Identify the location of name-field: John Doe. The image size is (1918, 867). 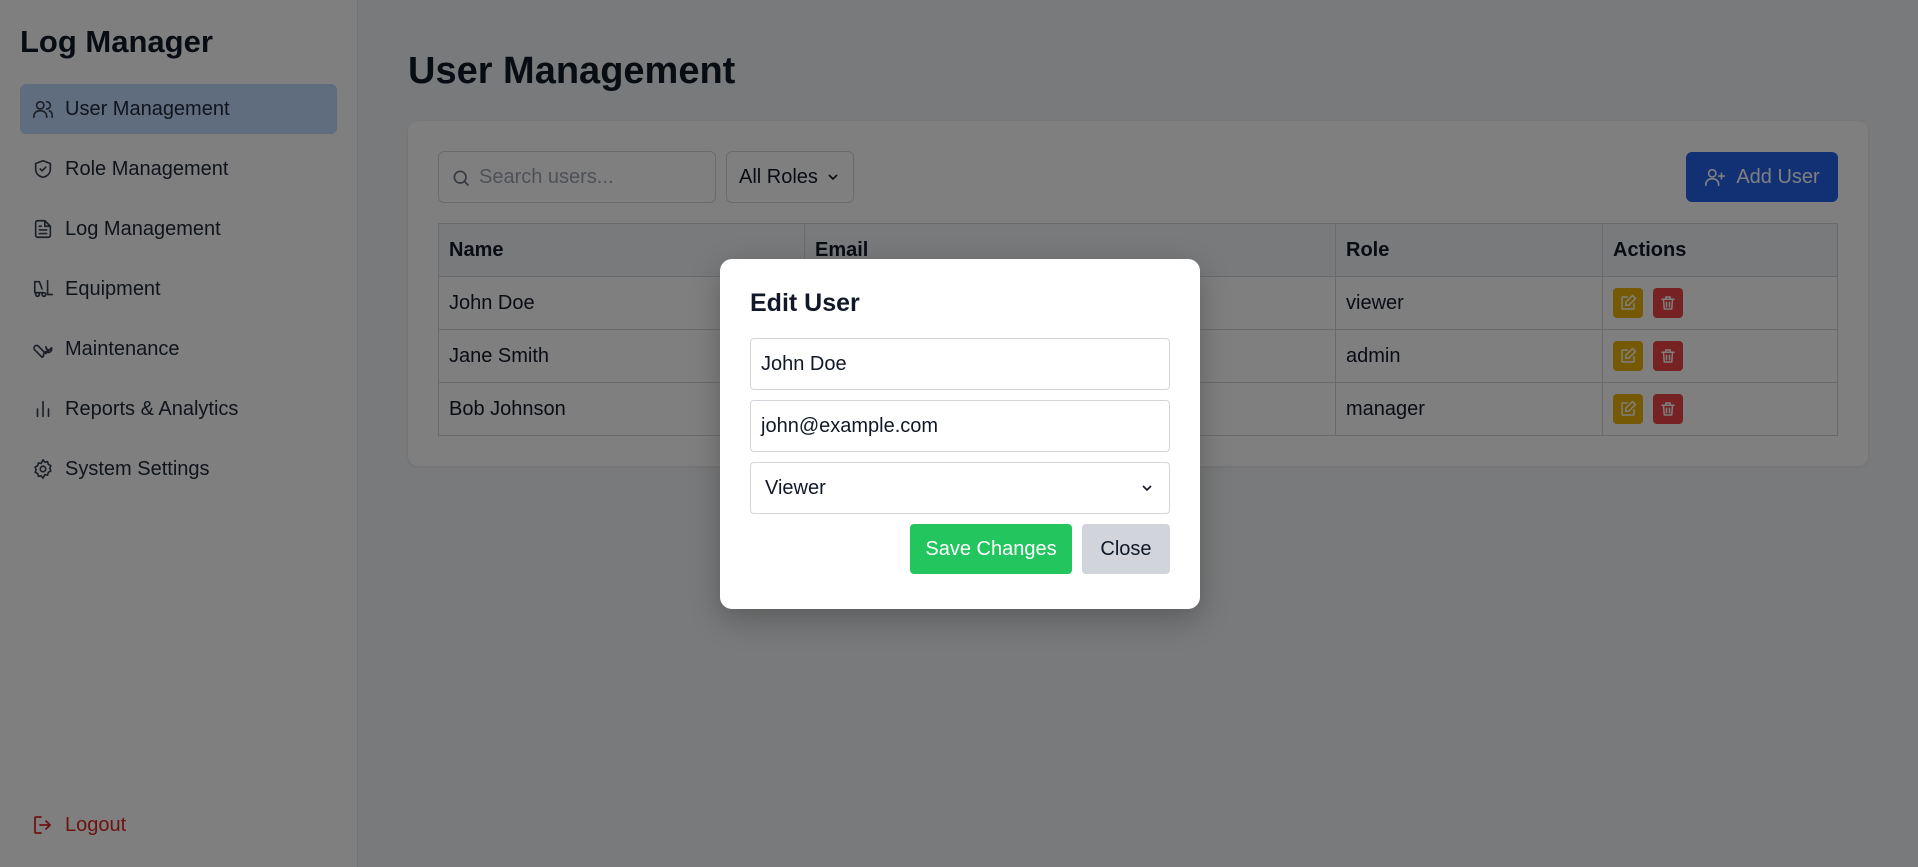
(960, 364).